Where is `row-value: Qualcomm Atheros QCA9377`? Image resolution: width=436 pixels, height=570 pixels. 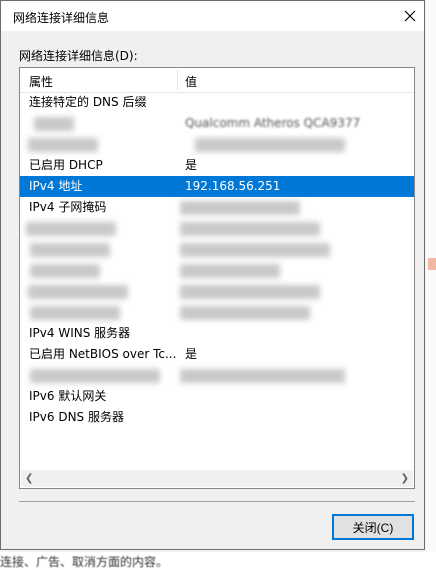
row-value: Qualcomm Atheros QCA9377 is located at coordinates (273, 123).